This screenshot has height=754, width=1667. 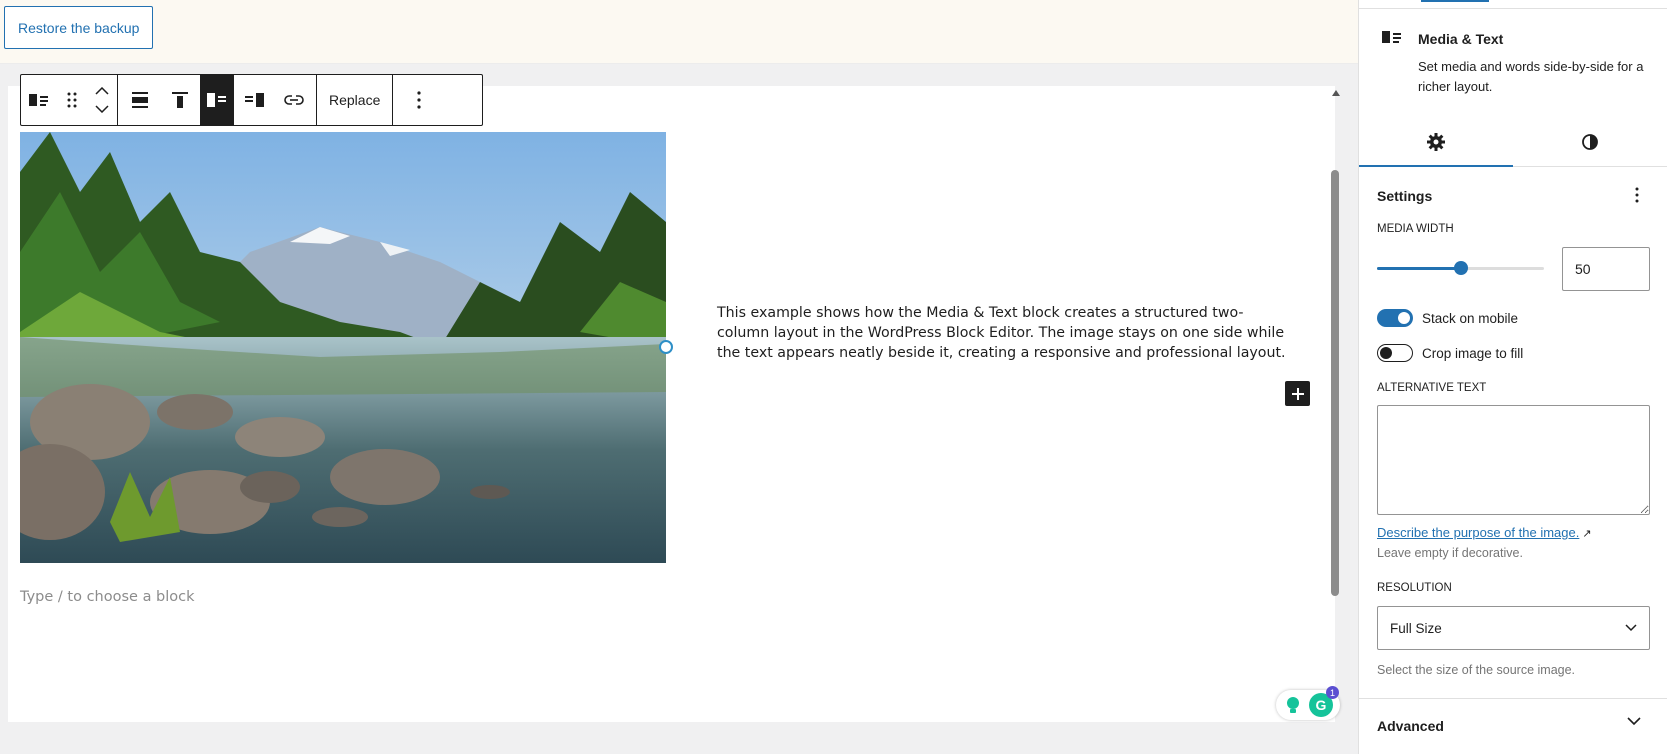 I want to click on scroll-thumb, so click(x=1335, y=383).